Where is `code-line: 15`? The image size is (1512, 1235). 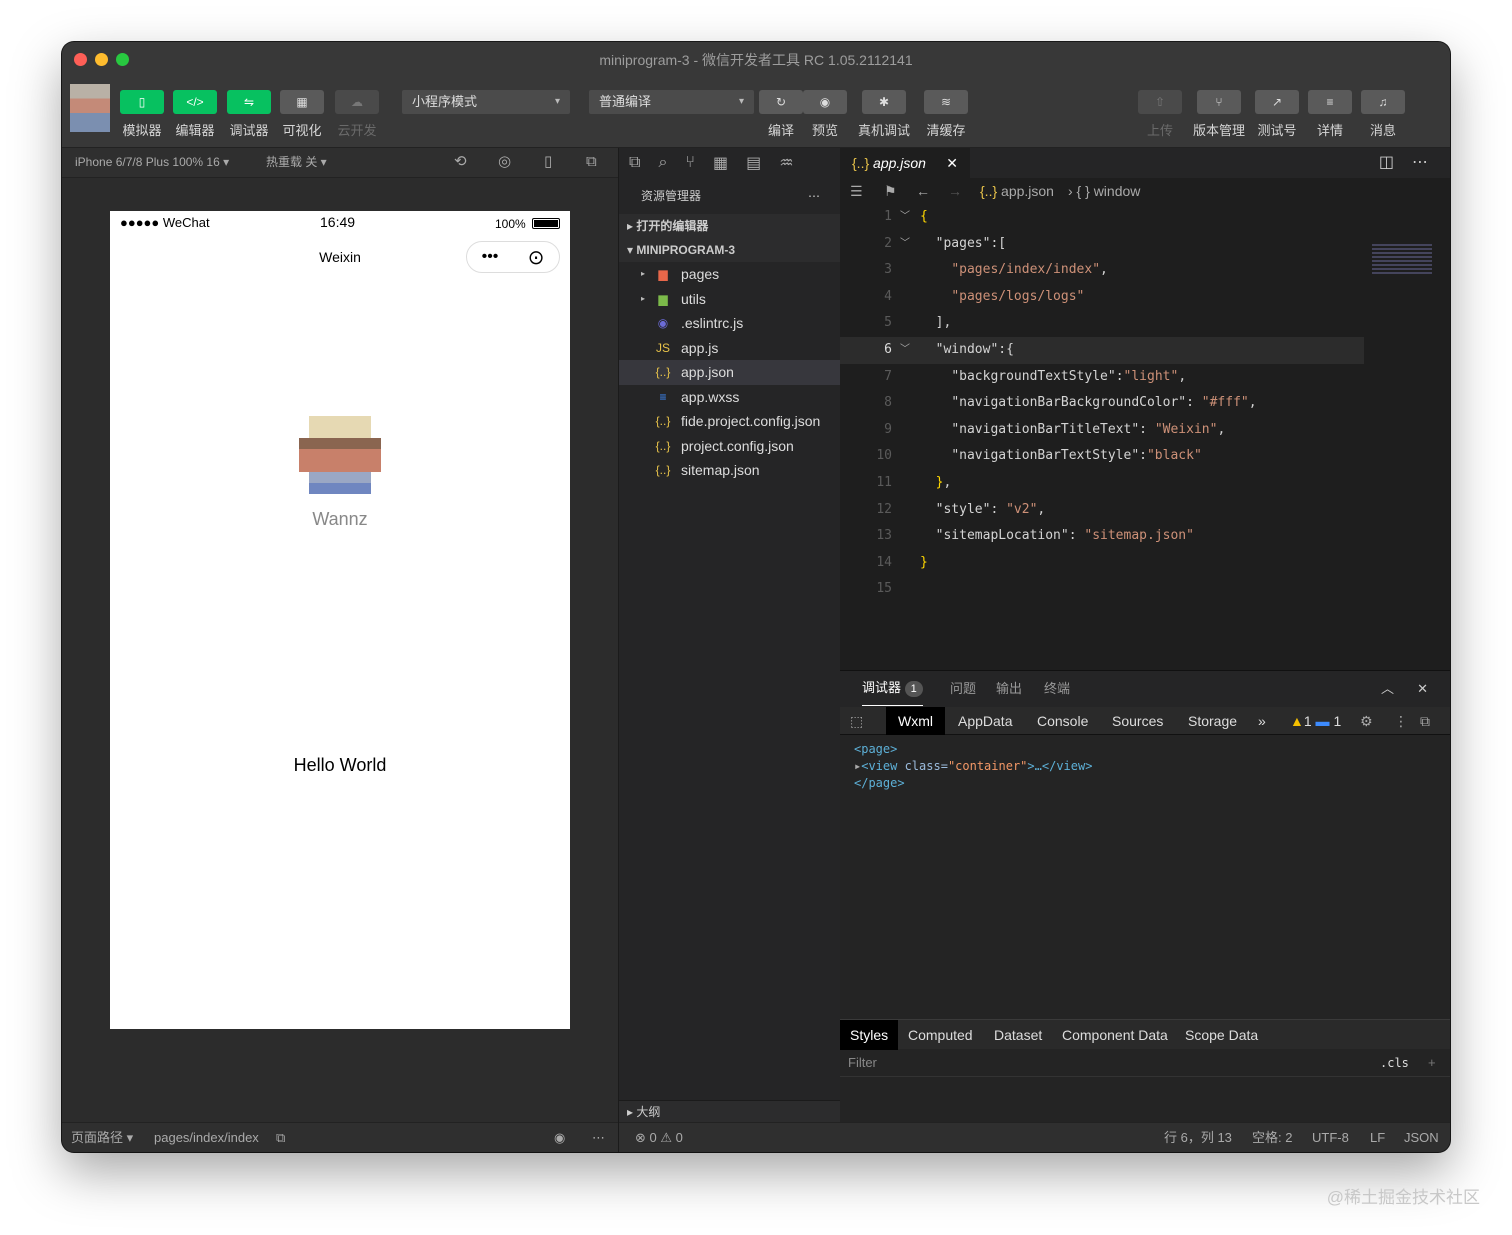 code-line: 15 is located at coordinates (1145, 589).